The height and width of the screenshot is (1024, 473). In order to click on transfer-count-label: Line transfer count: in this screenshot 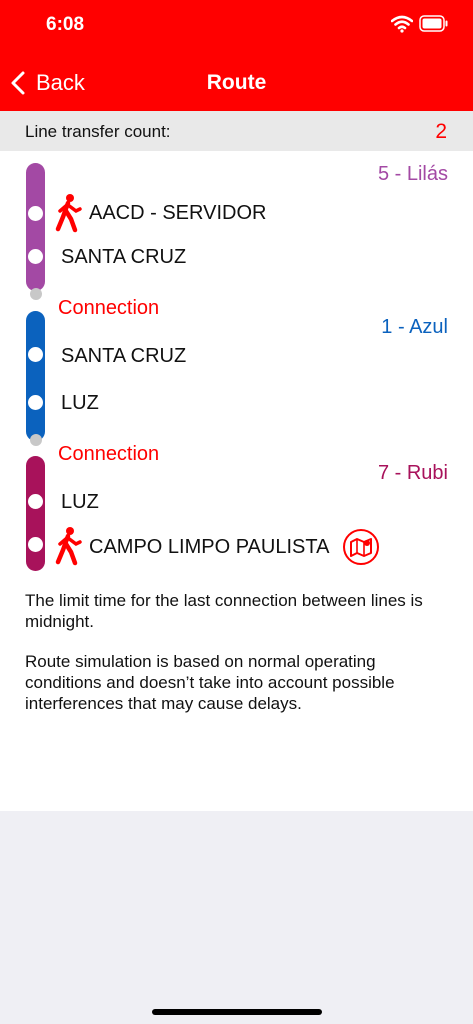, I will do `click(98, 131)`.